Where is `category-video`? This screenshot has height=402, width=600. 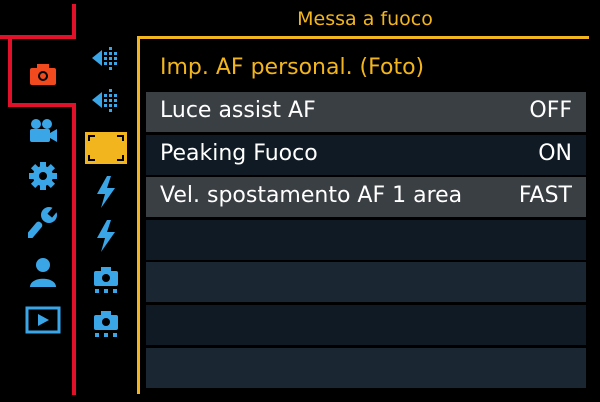
category-video is located at coordinates (43, 132).